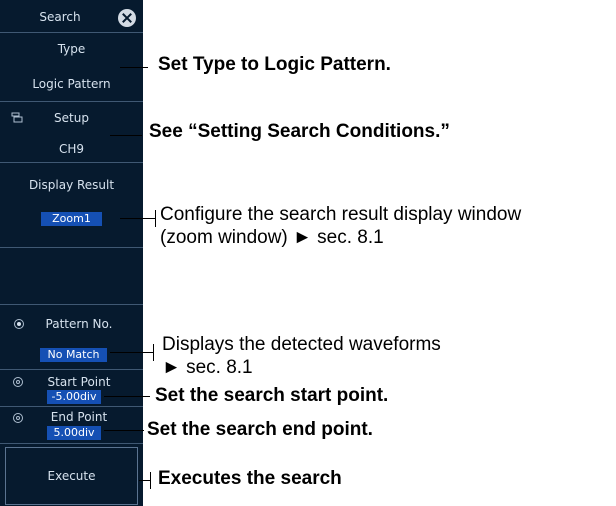 This screenshot has width=616, height=506. I want to click on start-point-label: Start Point, so click(79, 382).